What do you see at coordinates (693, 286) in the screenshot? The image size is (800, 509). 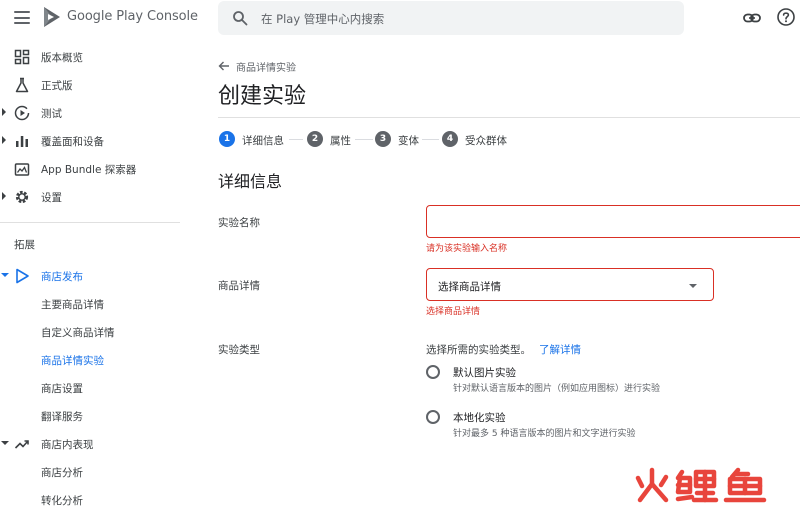 I see `dropdown-arrow-icon` at bounding box center [693, 286].